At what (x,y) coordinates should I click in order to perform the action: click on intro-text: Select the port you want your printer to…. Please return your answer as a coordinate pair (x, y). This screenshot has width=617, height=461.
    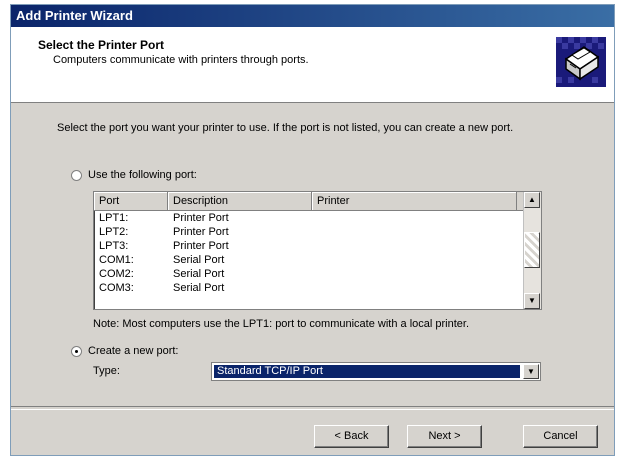
    Looking at the image, I should click on (285, 128).